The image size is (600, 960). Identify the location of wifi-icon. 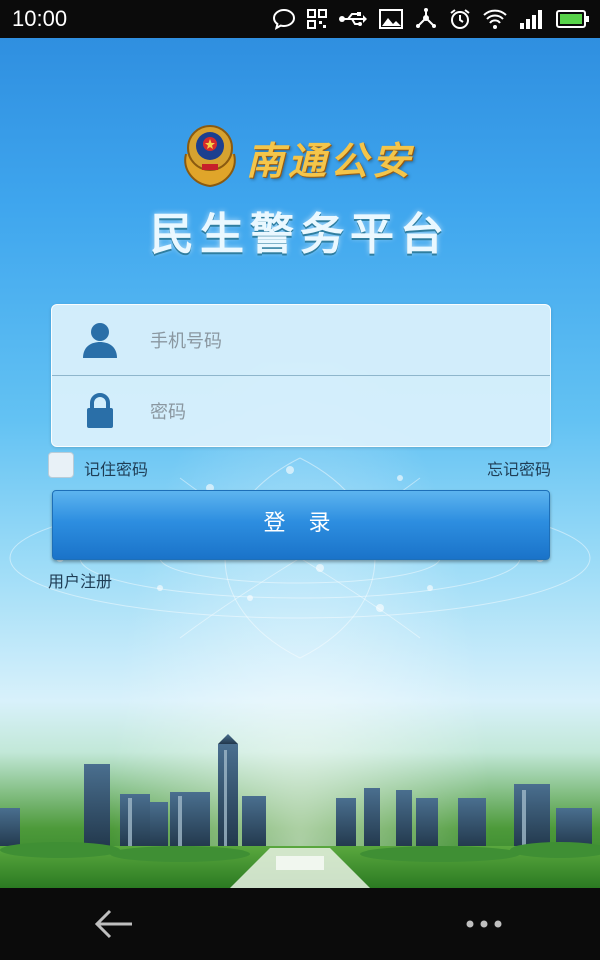
(495, 19).